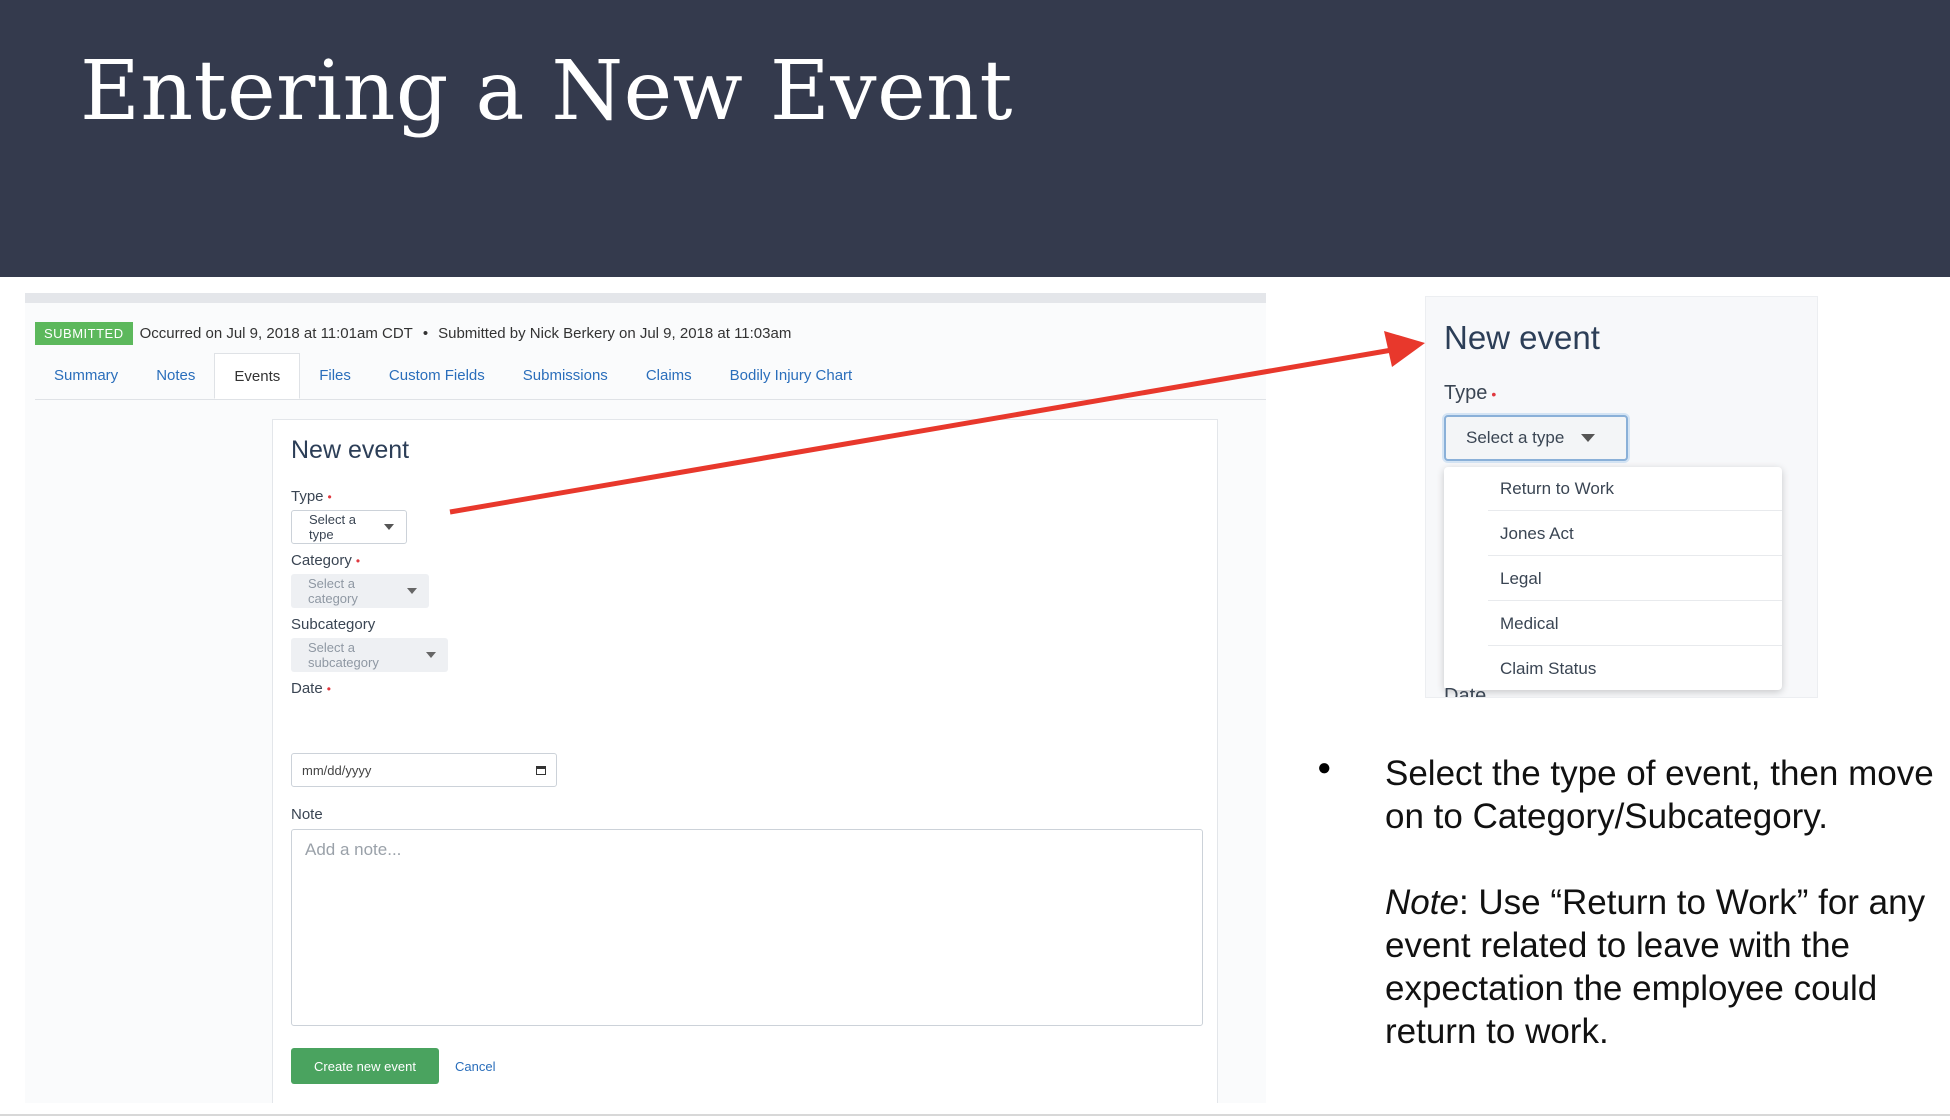 The width and height of the screenshot is (1950, 1120). I want to click on zoom-type-label-text: Type, so click(1466, 393).